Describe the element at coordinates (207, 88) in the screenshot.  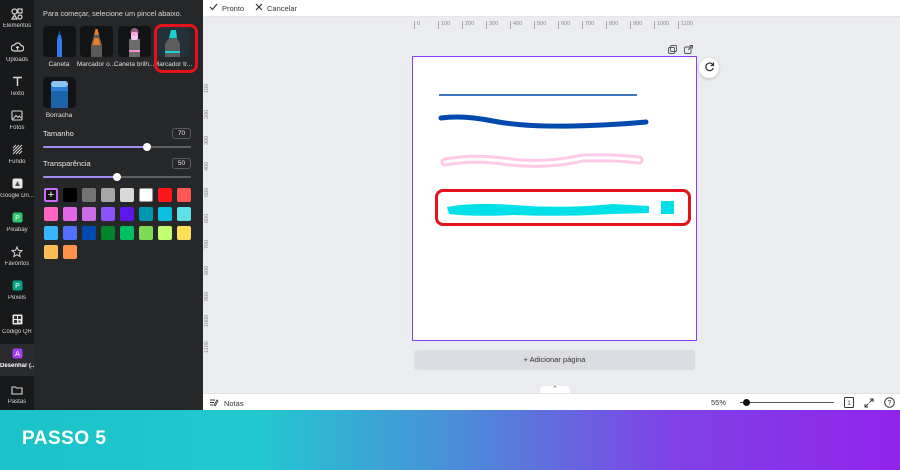
I see `ruler-tick: 100` at that location.